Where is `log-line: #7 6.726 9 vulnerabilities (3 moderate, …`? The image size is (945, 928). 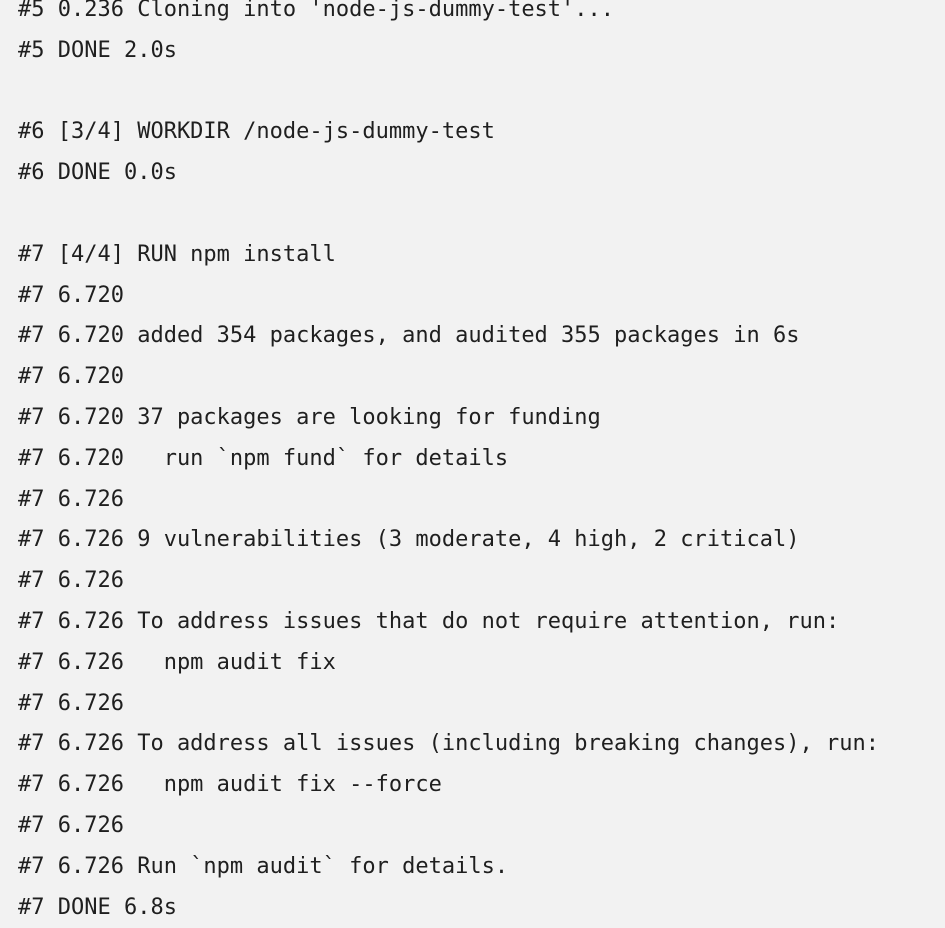
log-line: #7 6.726 9 vulnerabilities (3 moderate, … is located at coordinates (409, 540).